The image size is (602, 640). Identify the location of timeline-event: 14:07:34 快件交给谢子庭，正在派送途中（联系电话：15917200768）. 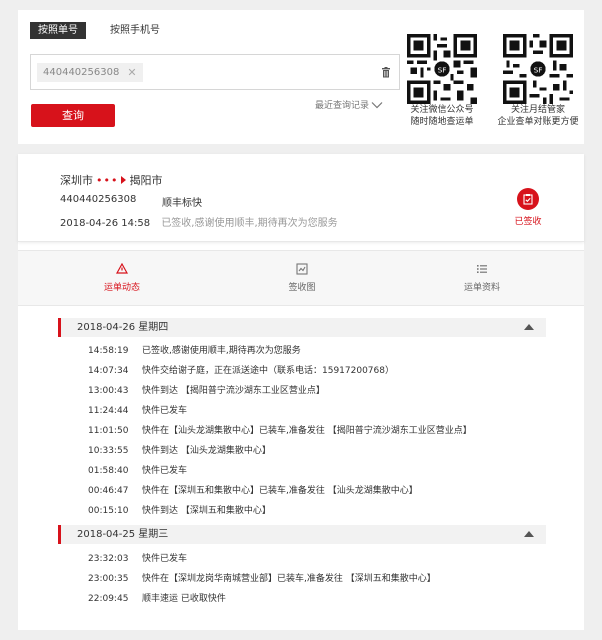
(241, 371).